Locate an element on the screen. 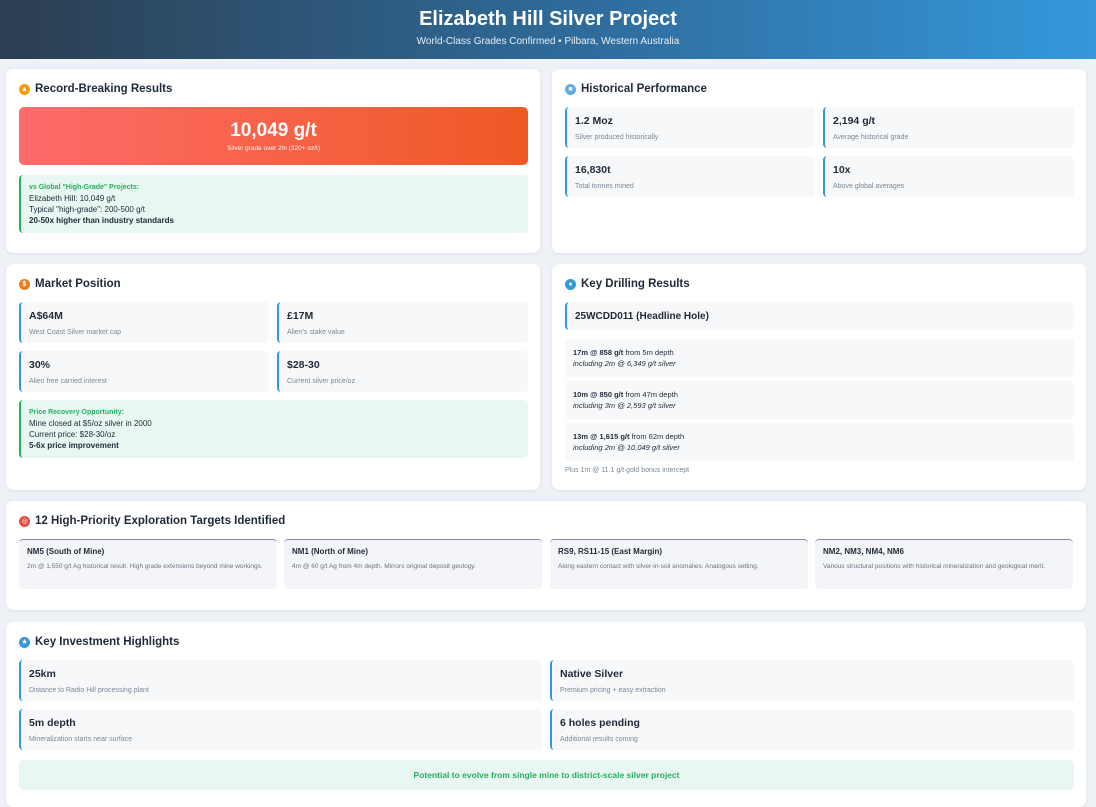 The image size is (1096, 807). stat-value: A$64M is located at coordinates (46, 316).